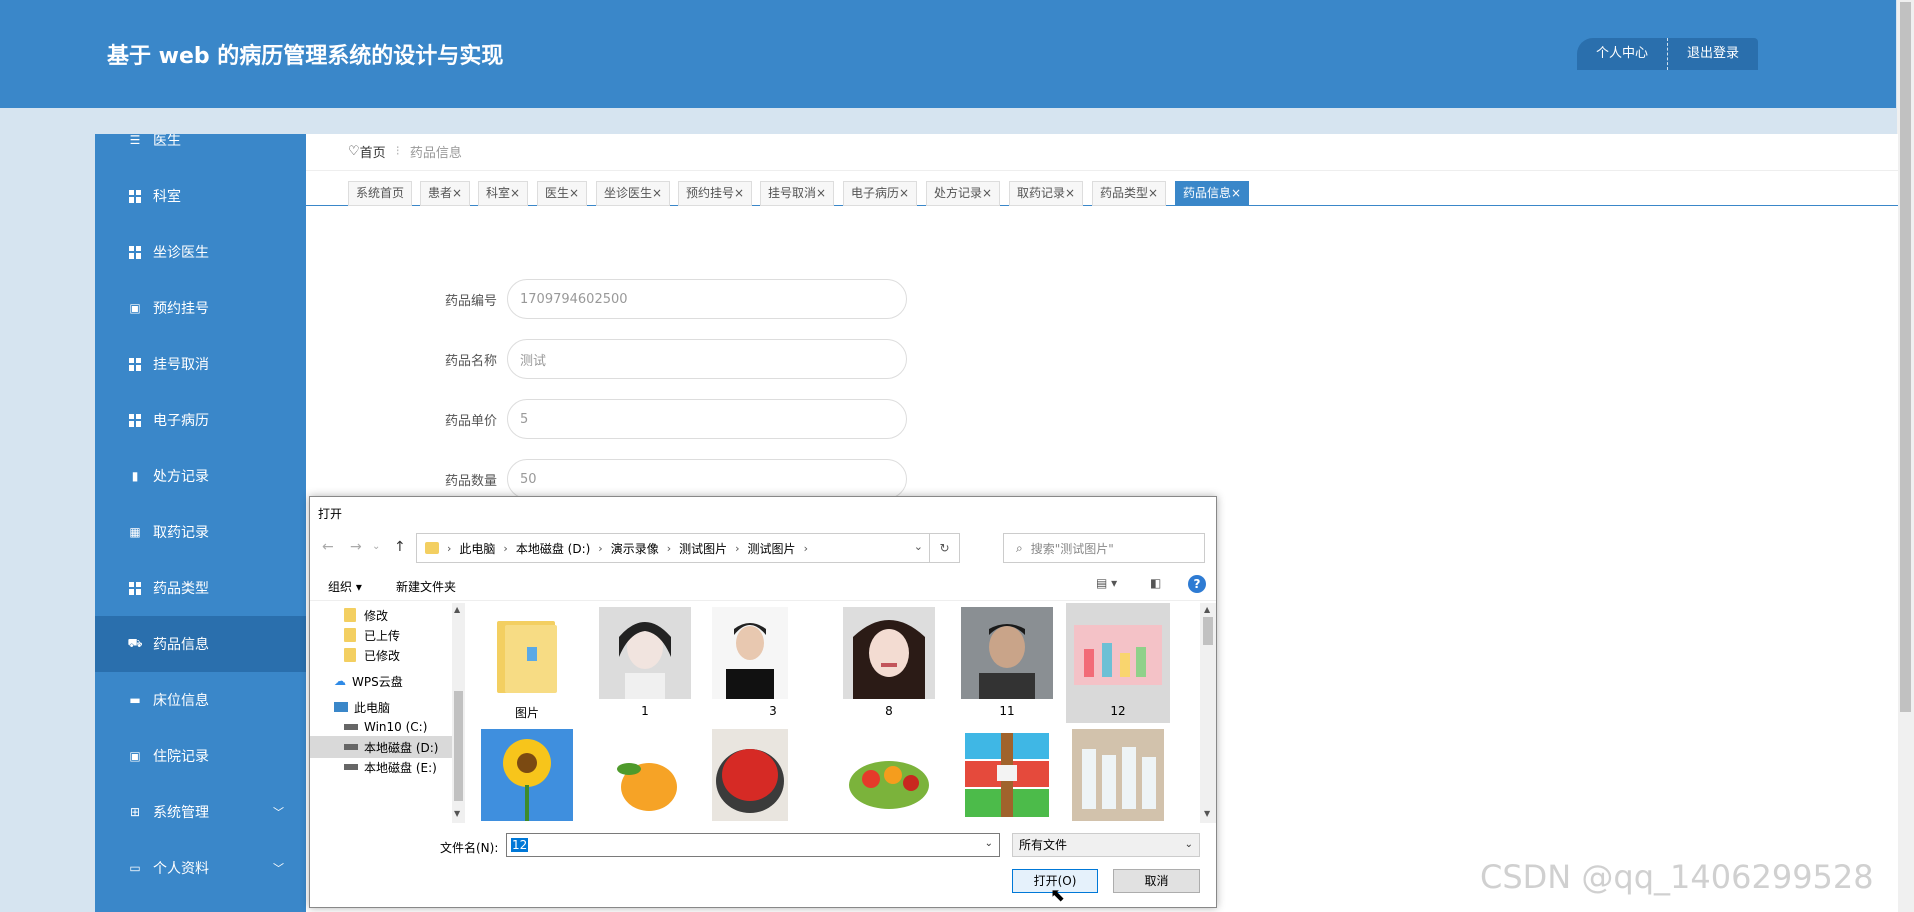 Image resolution: width=1914 pixels, height=912 pixels. What do you see at coordinates (200, 196) in the screenshot?
I see `sidebar-item-department: 科室` at bounding box center [200, 196].